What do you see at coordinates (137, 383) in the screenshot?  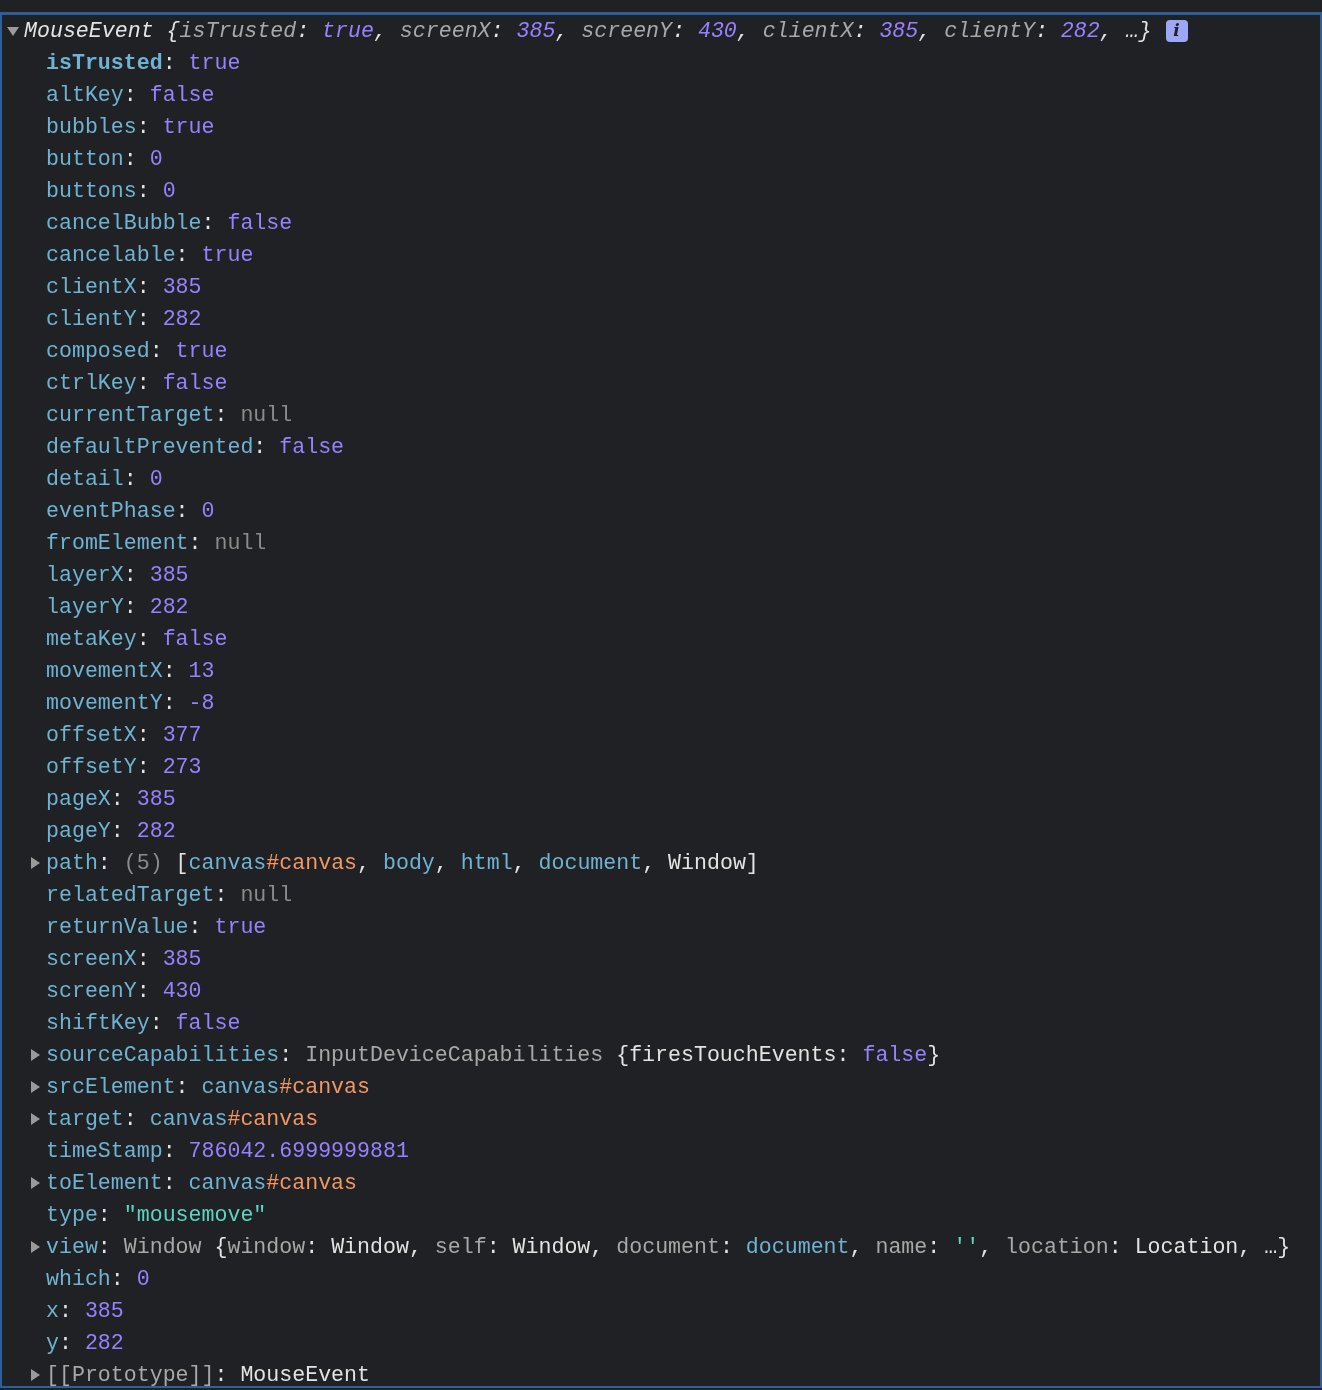 I see `property-line: ctrlKey: false` at bounding box center [137, 383].